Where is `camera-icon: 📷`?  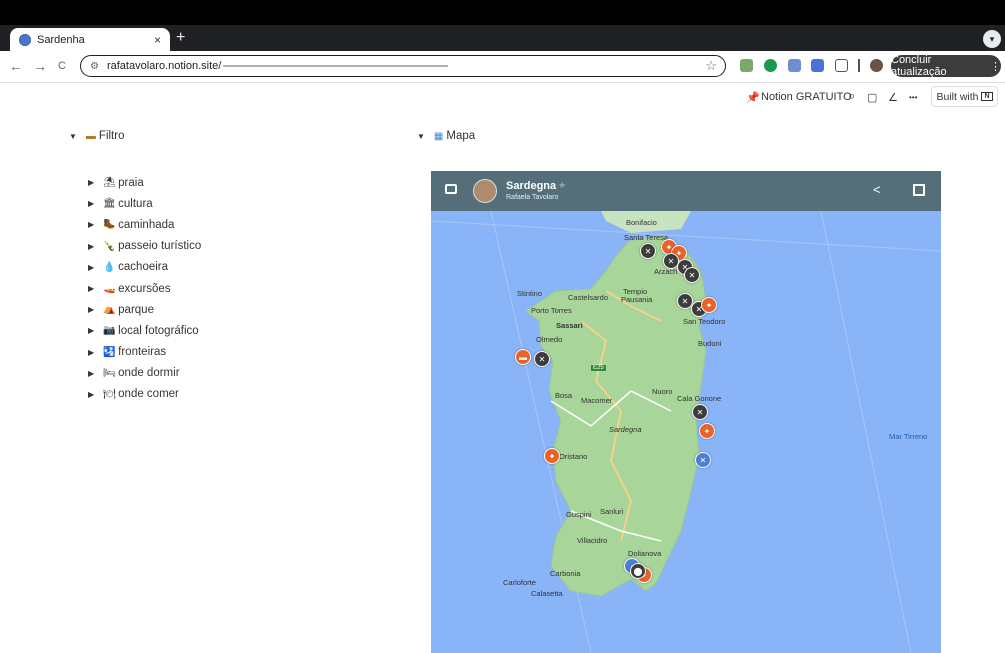 camera-icon: 📷 is located at coordinates (109, 331).